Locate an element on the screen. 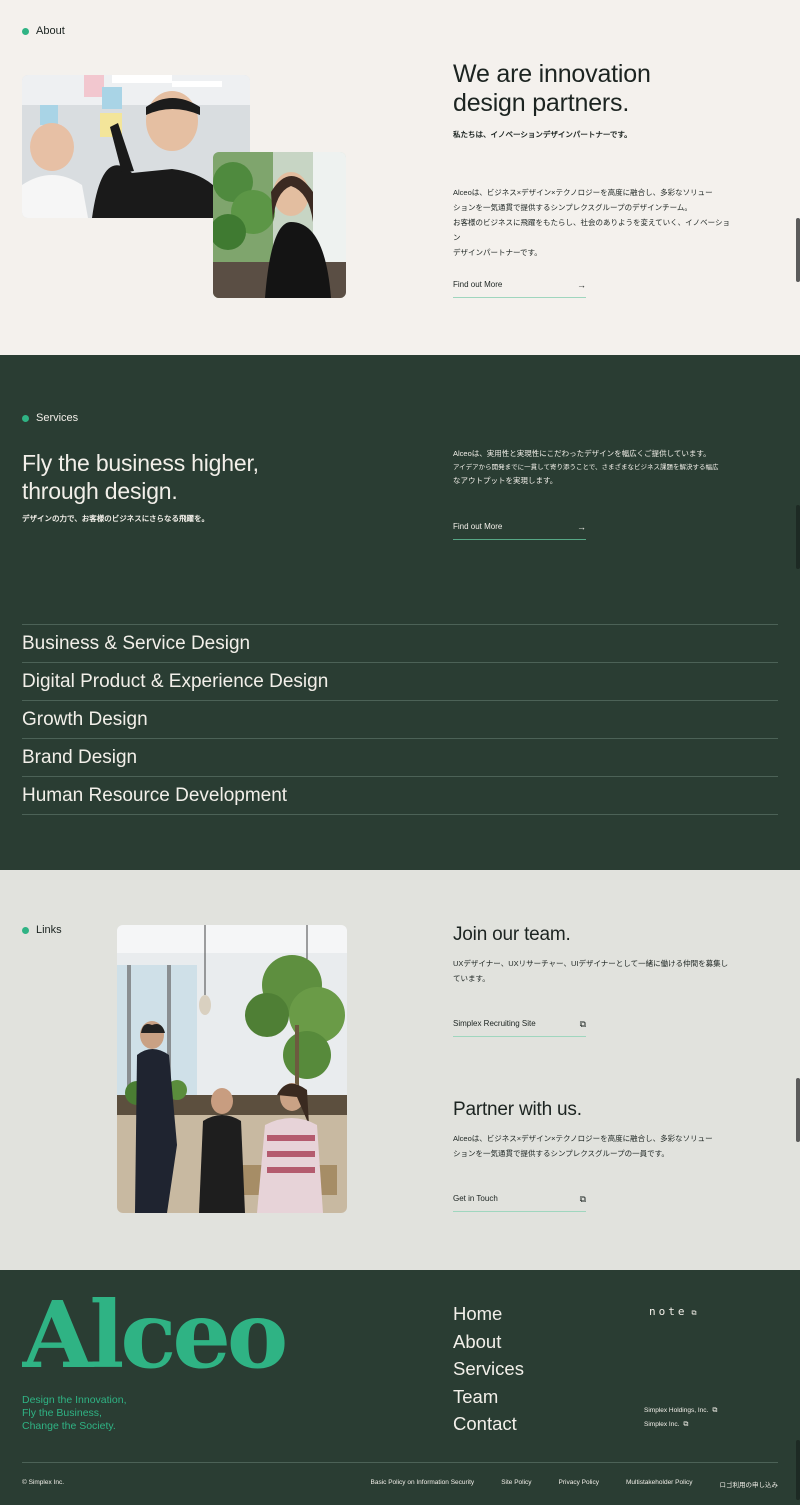 This screenshot has width=800, height=1505. copyright: © Simplex Inc. is located at coordinates (43, 1482).